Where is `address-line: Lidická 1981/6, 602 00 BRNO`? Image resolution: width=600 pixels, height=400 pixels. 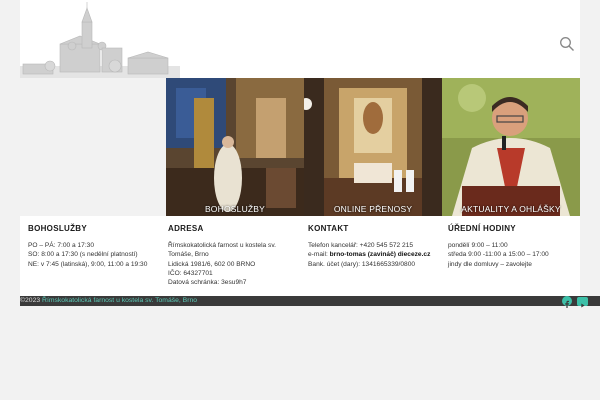 address-line: Lidická 1981/6, 602 00 BRNO is located at coordinates (212, 264).